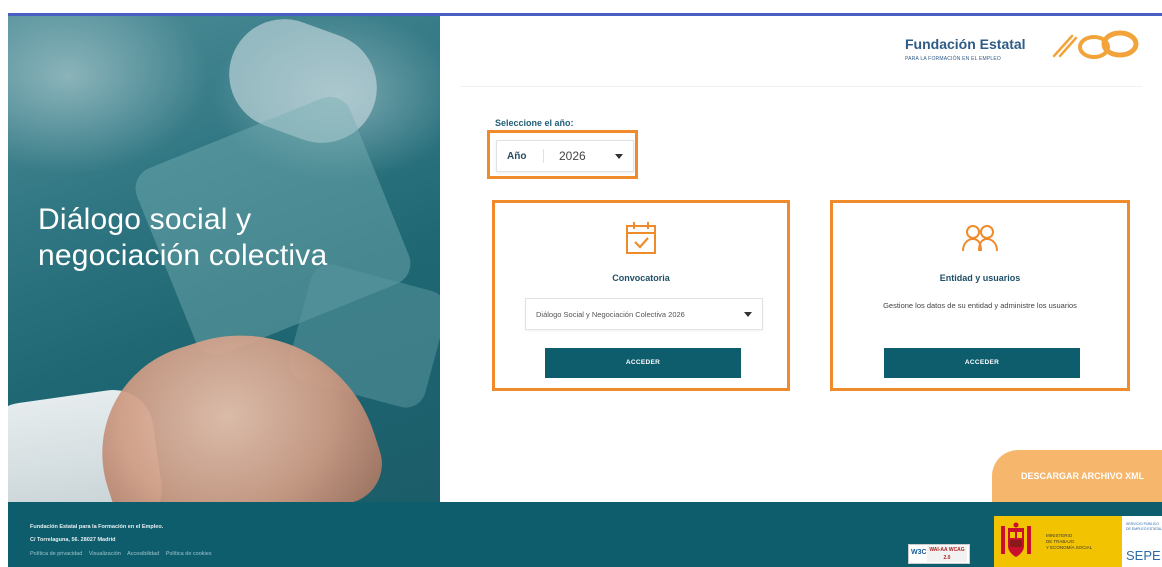  I want to click on year-value: 2026, so click(572, 156).